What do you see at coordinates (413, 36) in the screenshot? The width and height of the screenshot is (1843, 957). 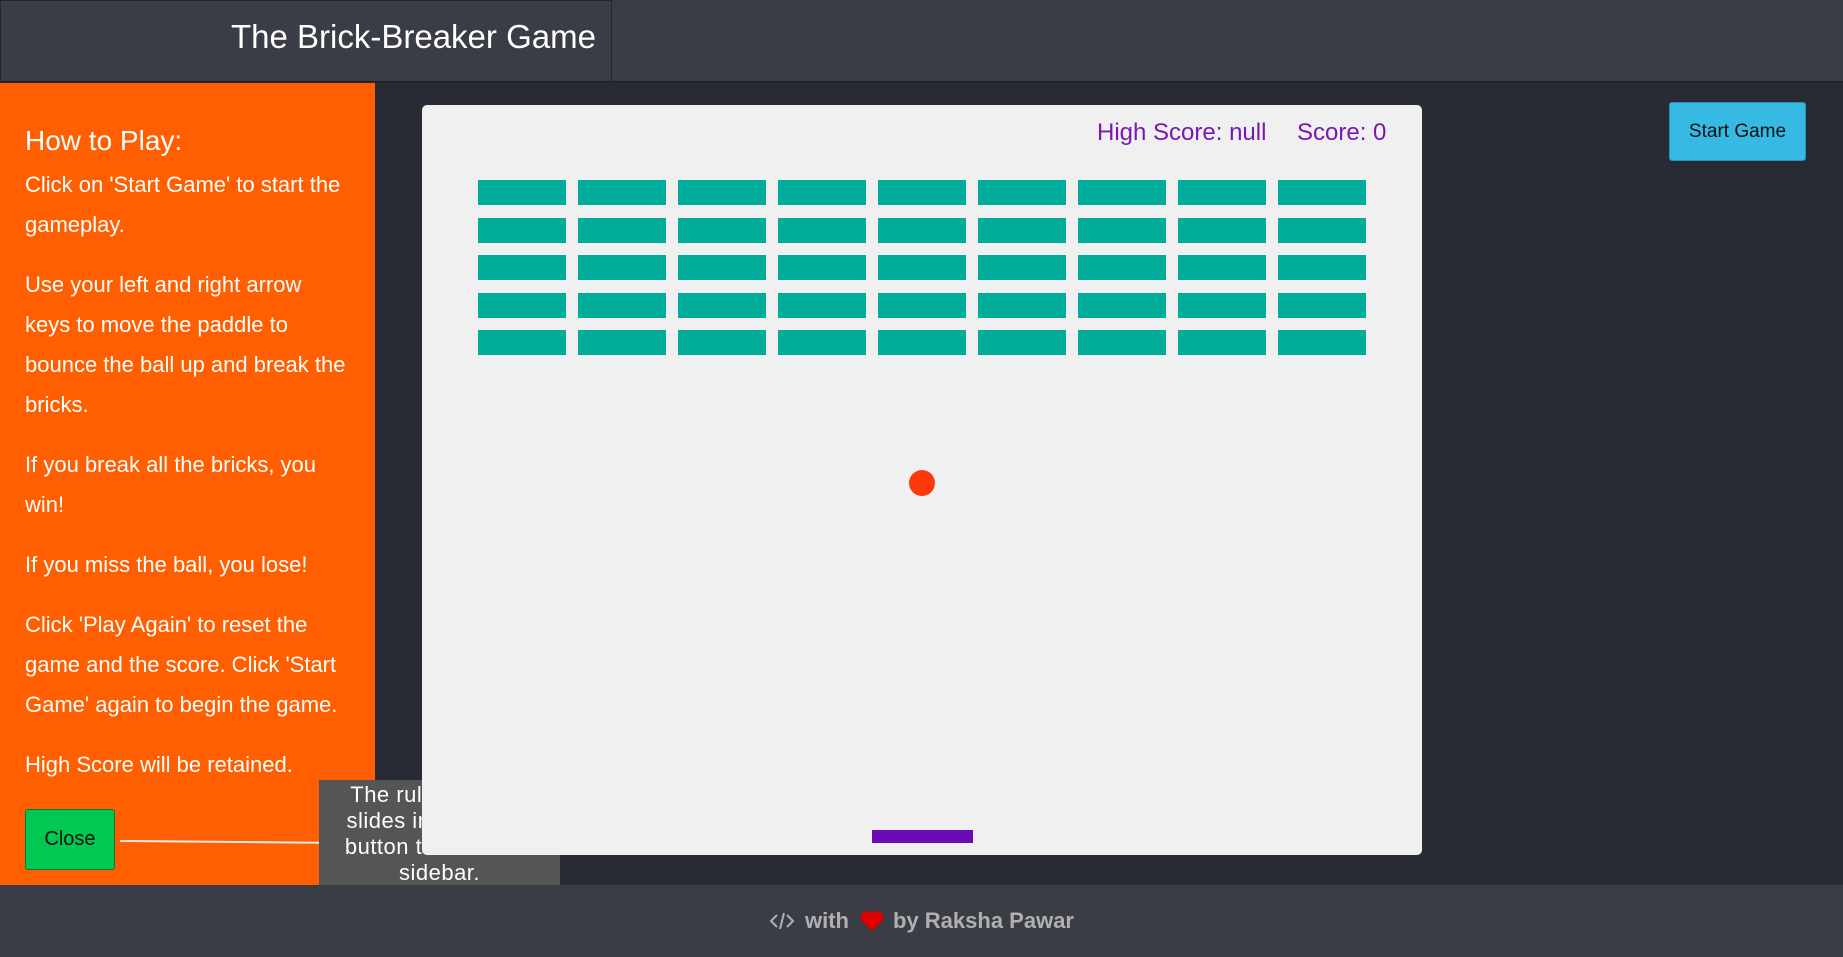 I see `page-title: The Brick-Breaker Game` at bounding box center [413, 36].